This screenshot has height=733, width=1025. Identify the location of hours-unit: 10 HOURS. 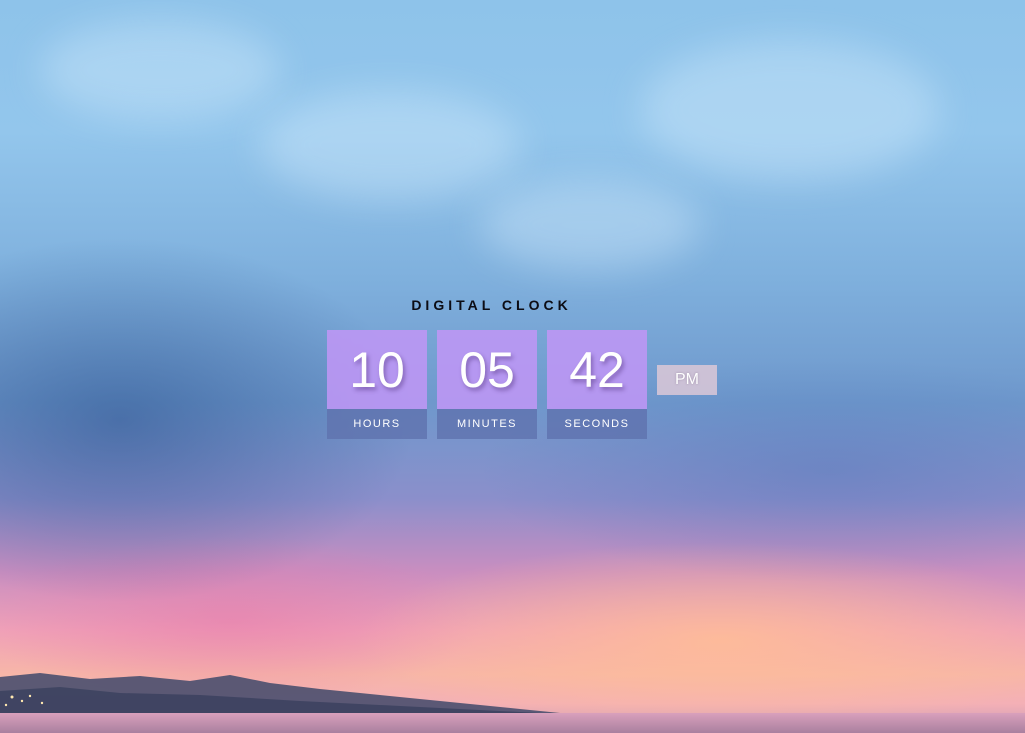
(377, 384).